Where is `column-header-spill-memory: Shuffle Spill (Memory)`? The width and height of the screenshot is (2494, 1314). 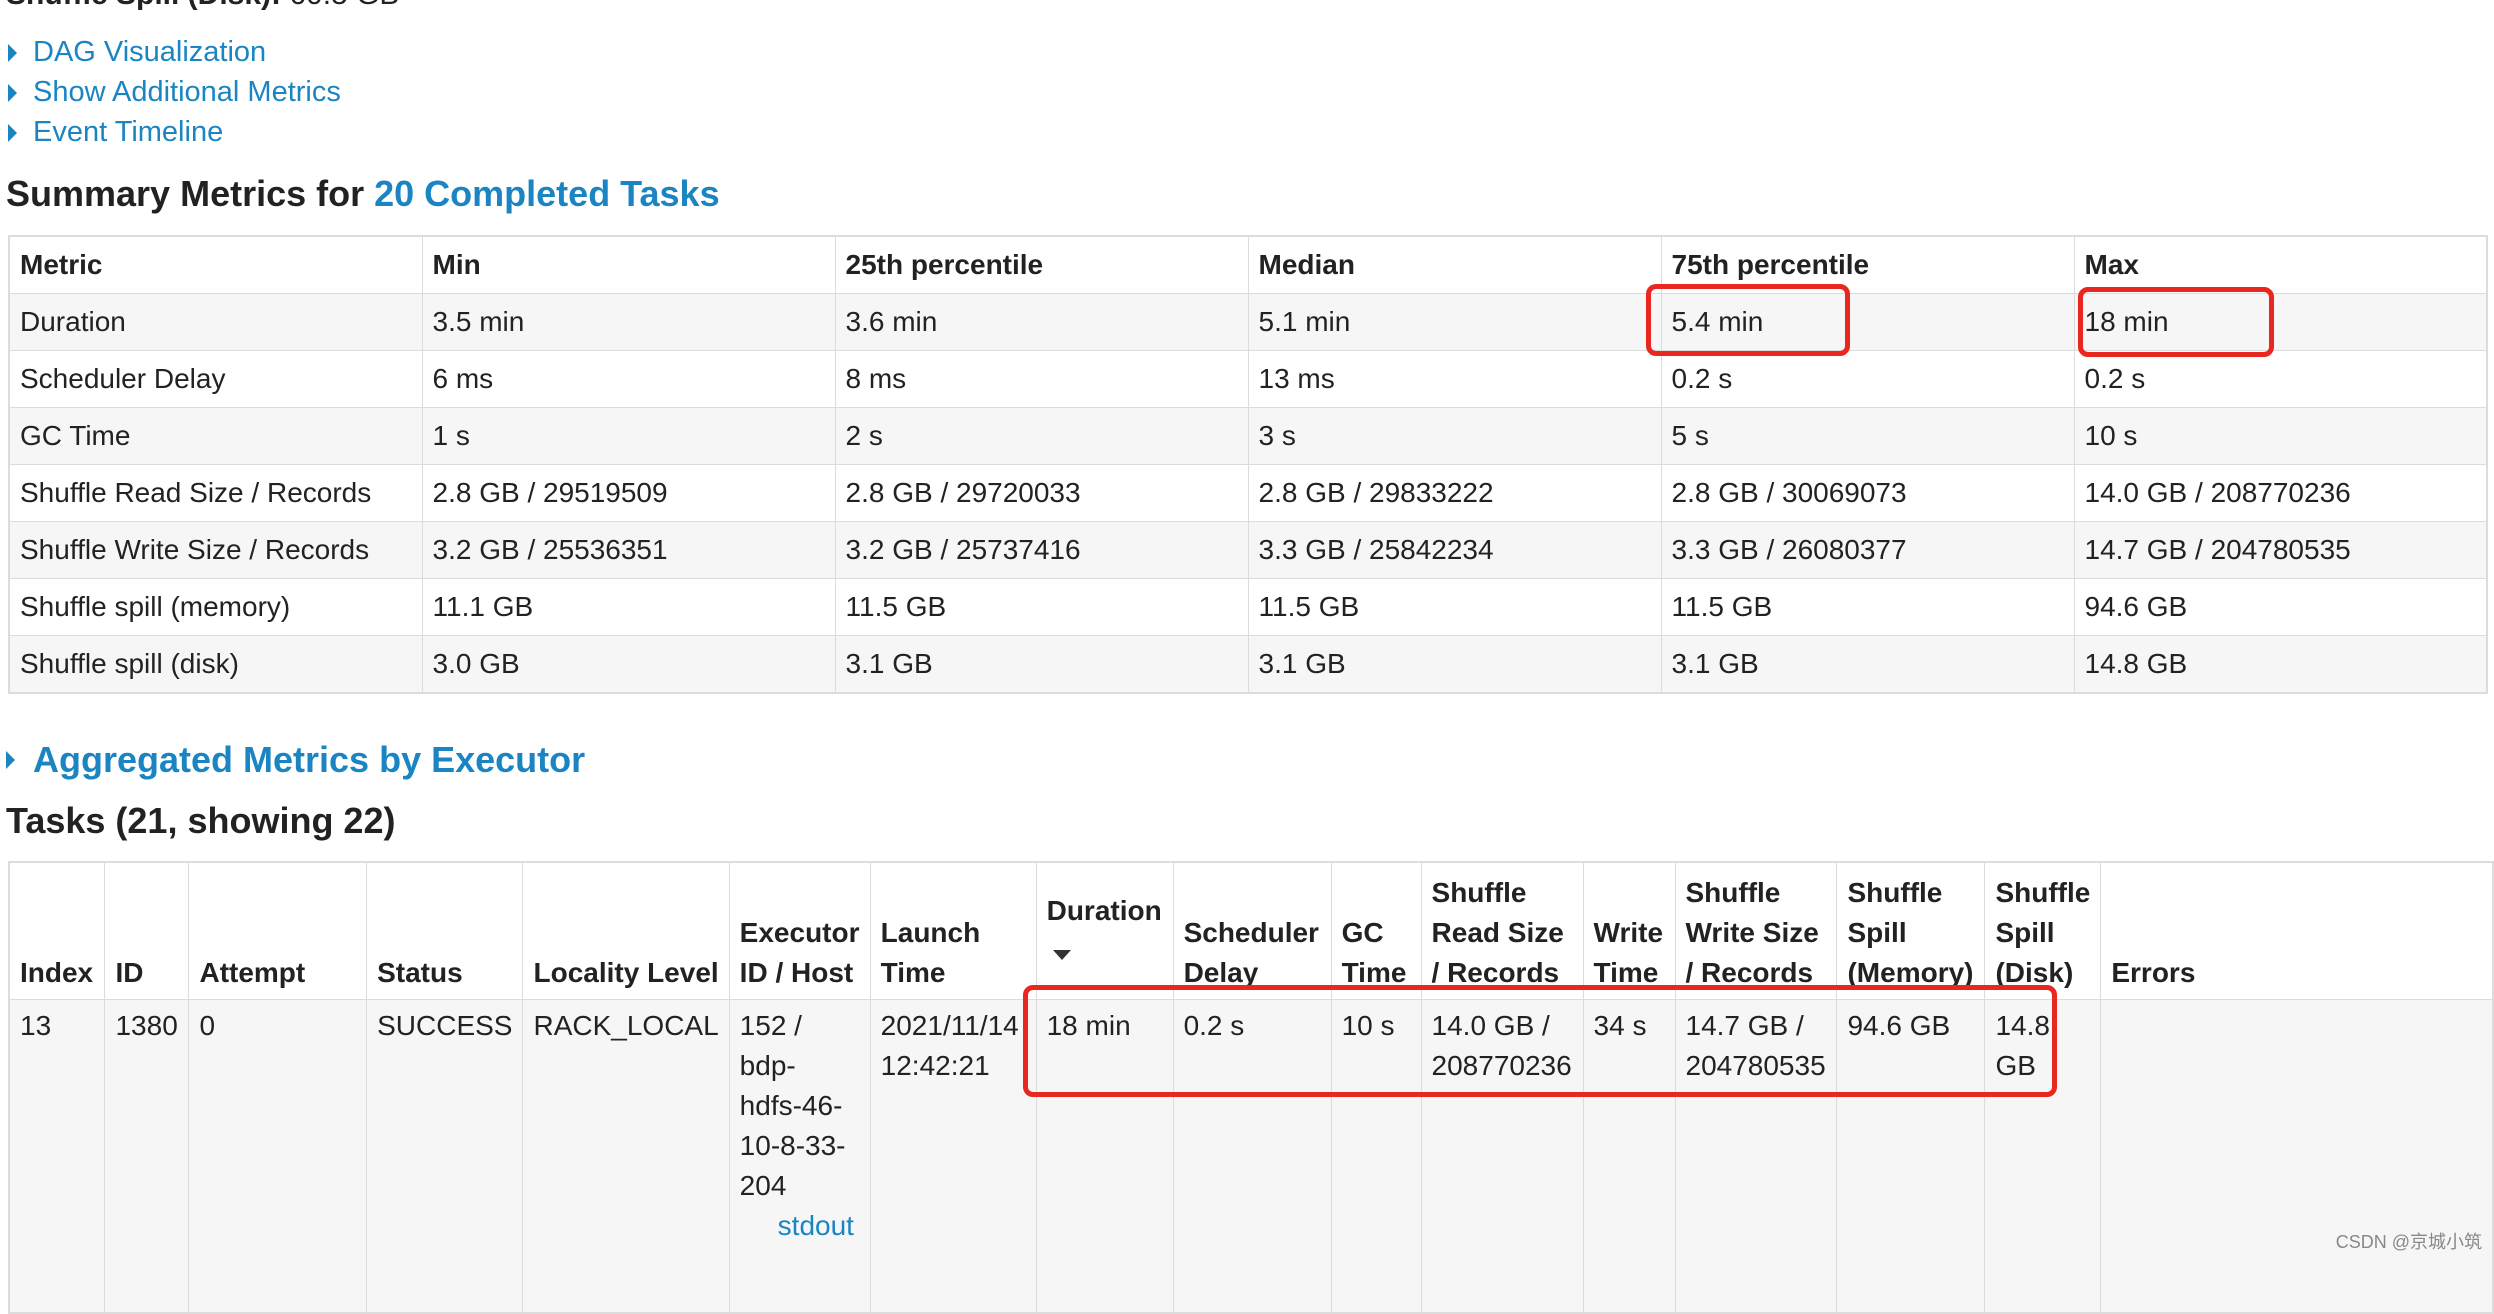
column-header-spill-memory: Shuffle Spill (Memory) is located at coordinates (1911, 930).